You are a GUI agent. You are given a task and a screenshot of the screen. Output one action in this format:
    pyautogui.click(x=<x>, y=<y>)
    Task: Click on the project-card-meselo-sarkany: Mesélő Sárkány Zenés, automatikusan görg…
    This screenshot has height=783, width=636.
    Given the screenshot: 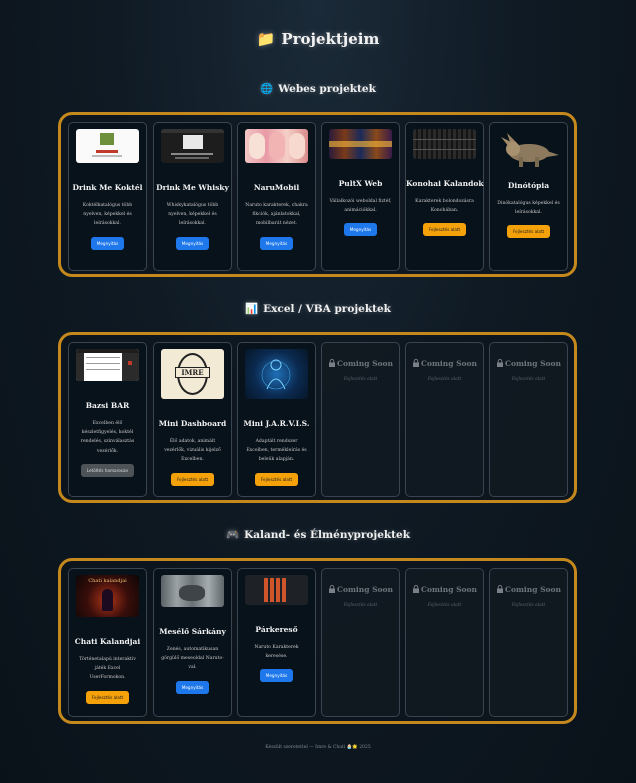 What is the action you would take?
    pyautogui.click(x=192, y=642)
    